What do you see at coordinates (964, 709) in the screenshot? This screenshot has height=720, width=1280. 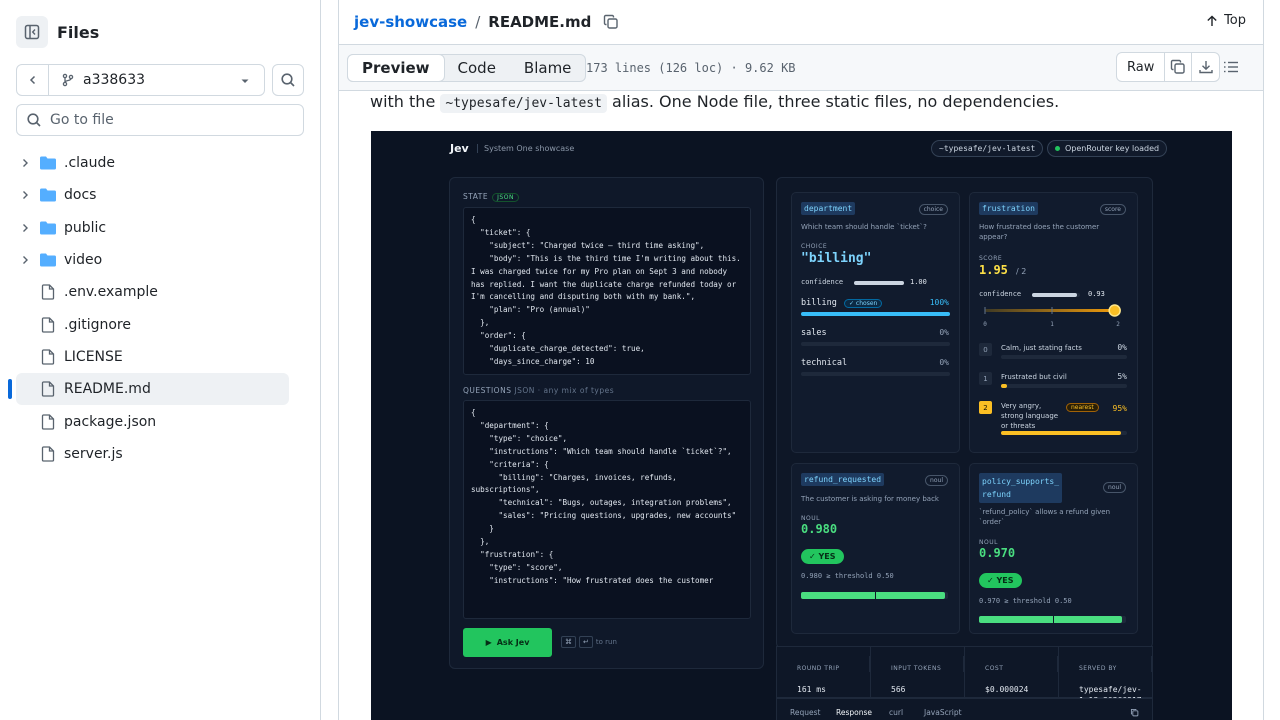 I see `response-tabs: Request Response curl JavaScript` at bounding box center [964, 709].